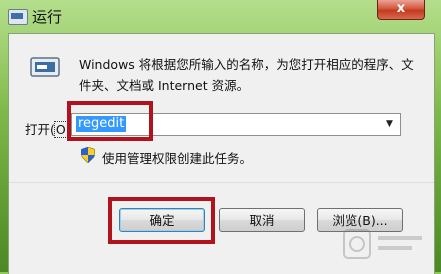 The image size is (441, 274). Describe the element at coordinates (47, 17) in the screenshot. I see `window-title: 运行` at that location.